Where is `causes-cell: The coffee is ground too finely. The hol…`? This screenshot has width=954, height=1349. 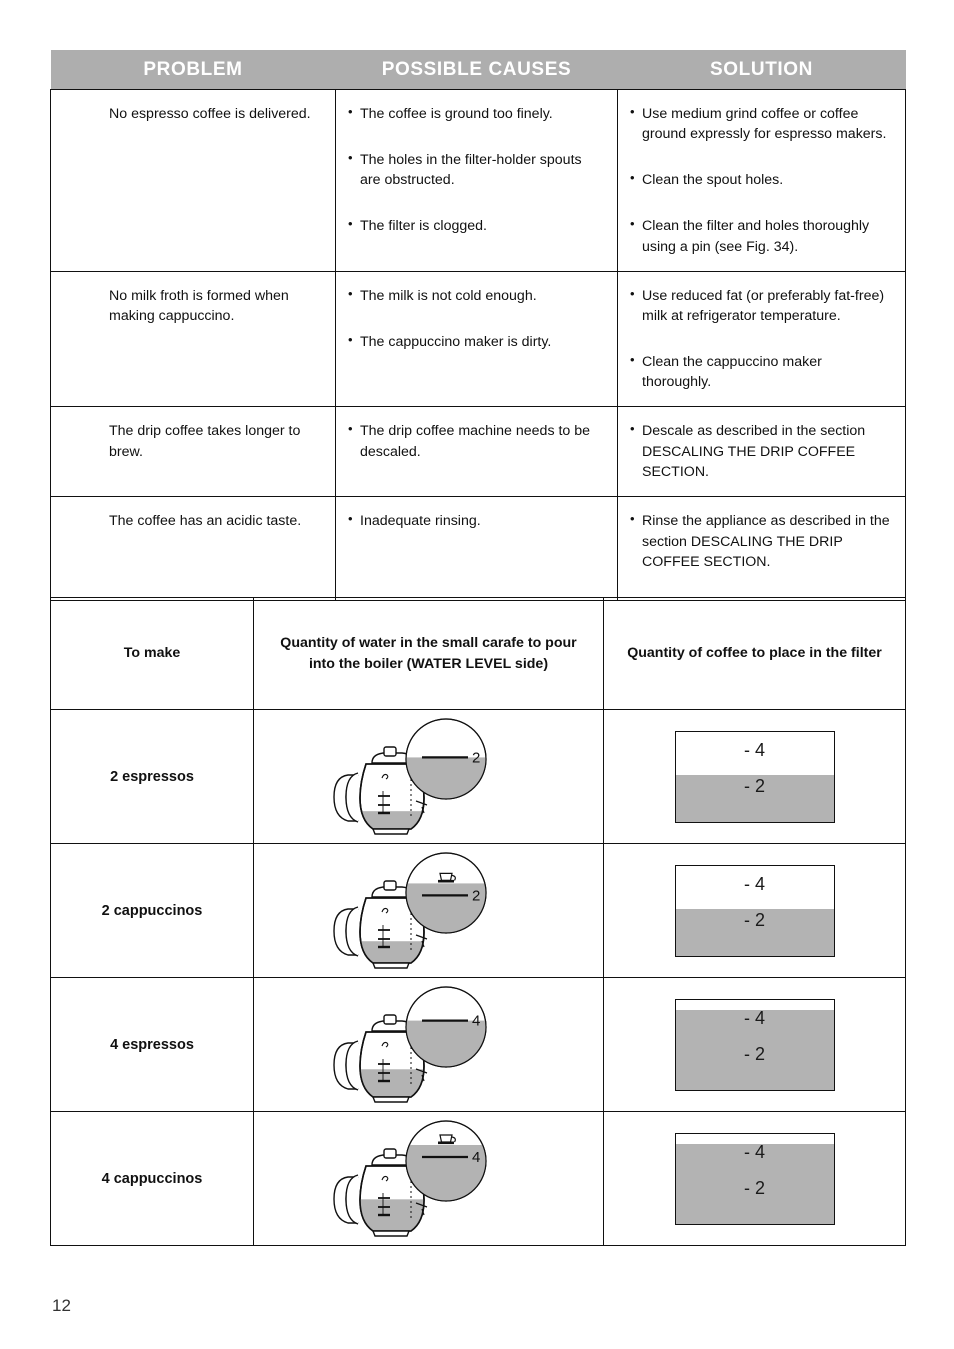
causes-cell: The coffee is ground too finely. The hol… is located at coordinates (476, 180).